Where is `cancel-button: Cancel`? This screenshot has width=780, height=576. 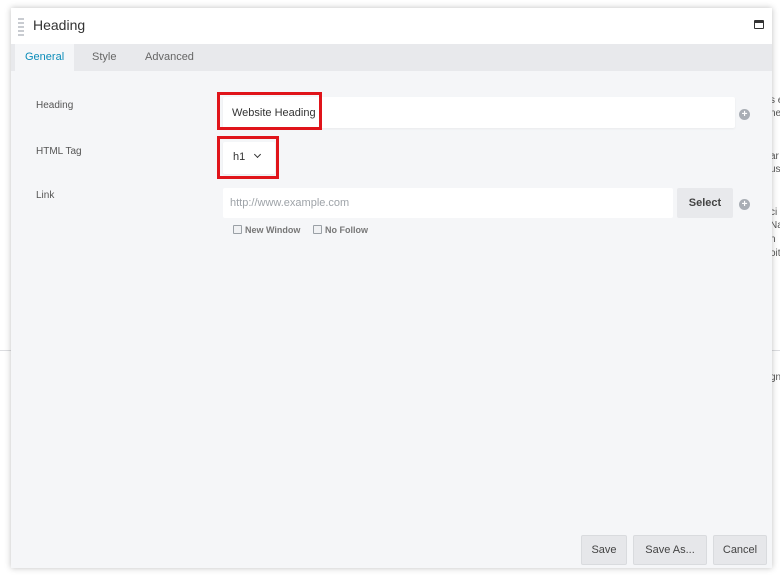 cancel-button: Cancel is located at coordinates (740, 550).